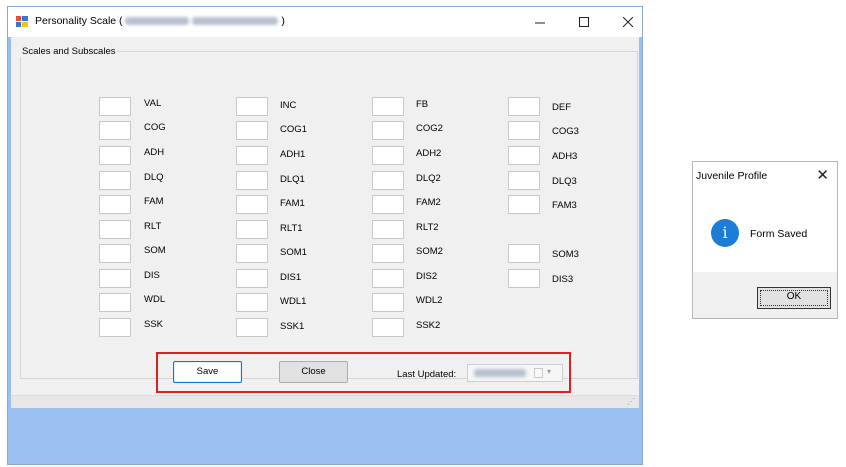 The width and height of the screenshot is (846, 467). I want to click on scale-label-adh1: ADH1, so click(293, 154).